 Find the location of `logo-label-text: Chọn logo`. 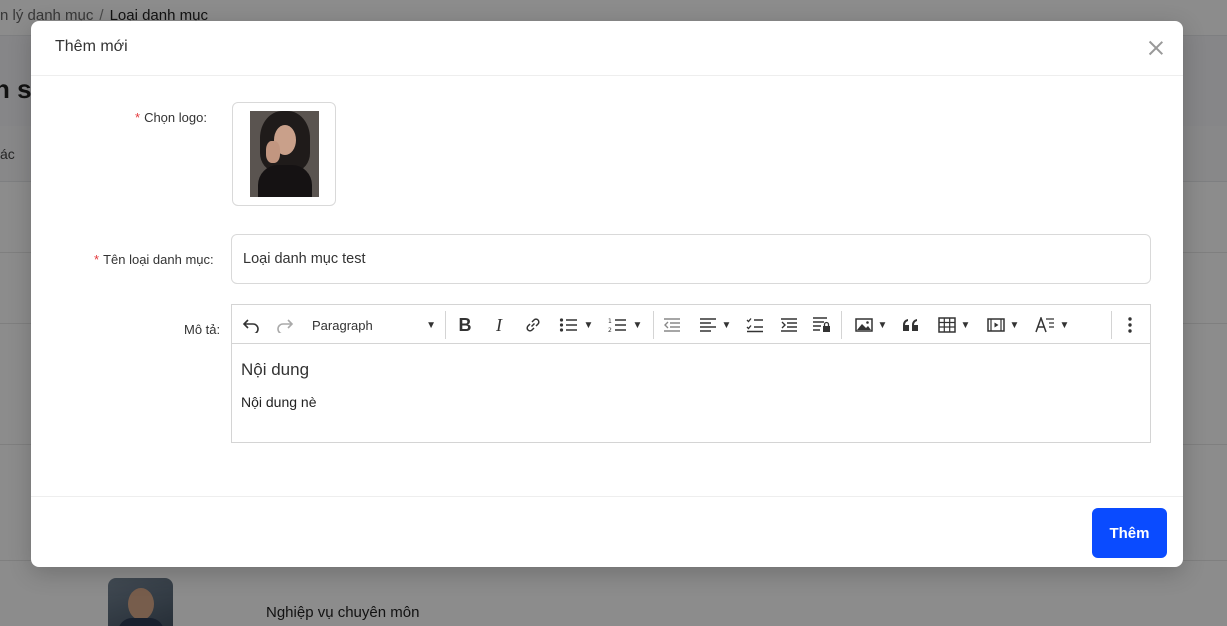

logo-label-text: Chọn logo is located at coordinates (174, 117).